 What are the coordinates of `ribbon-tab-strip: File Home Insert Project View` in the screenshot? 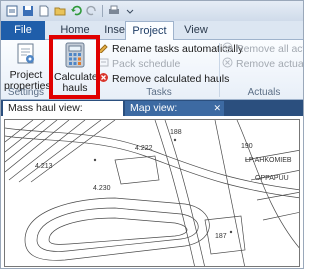 It's located at (152, 31).